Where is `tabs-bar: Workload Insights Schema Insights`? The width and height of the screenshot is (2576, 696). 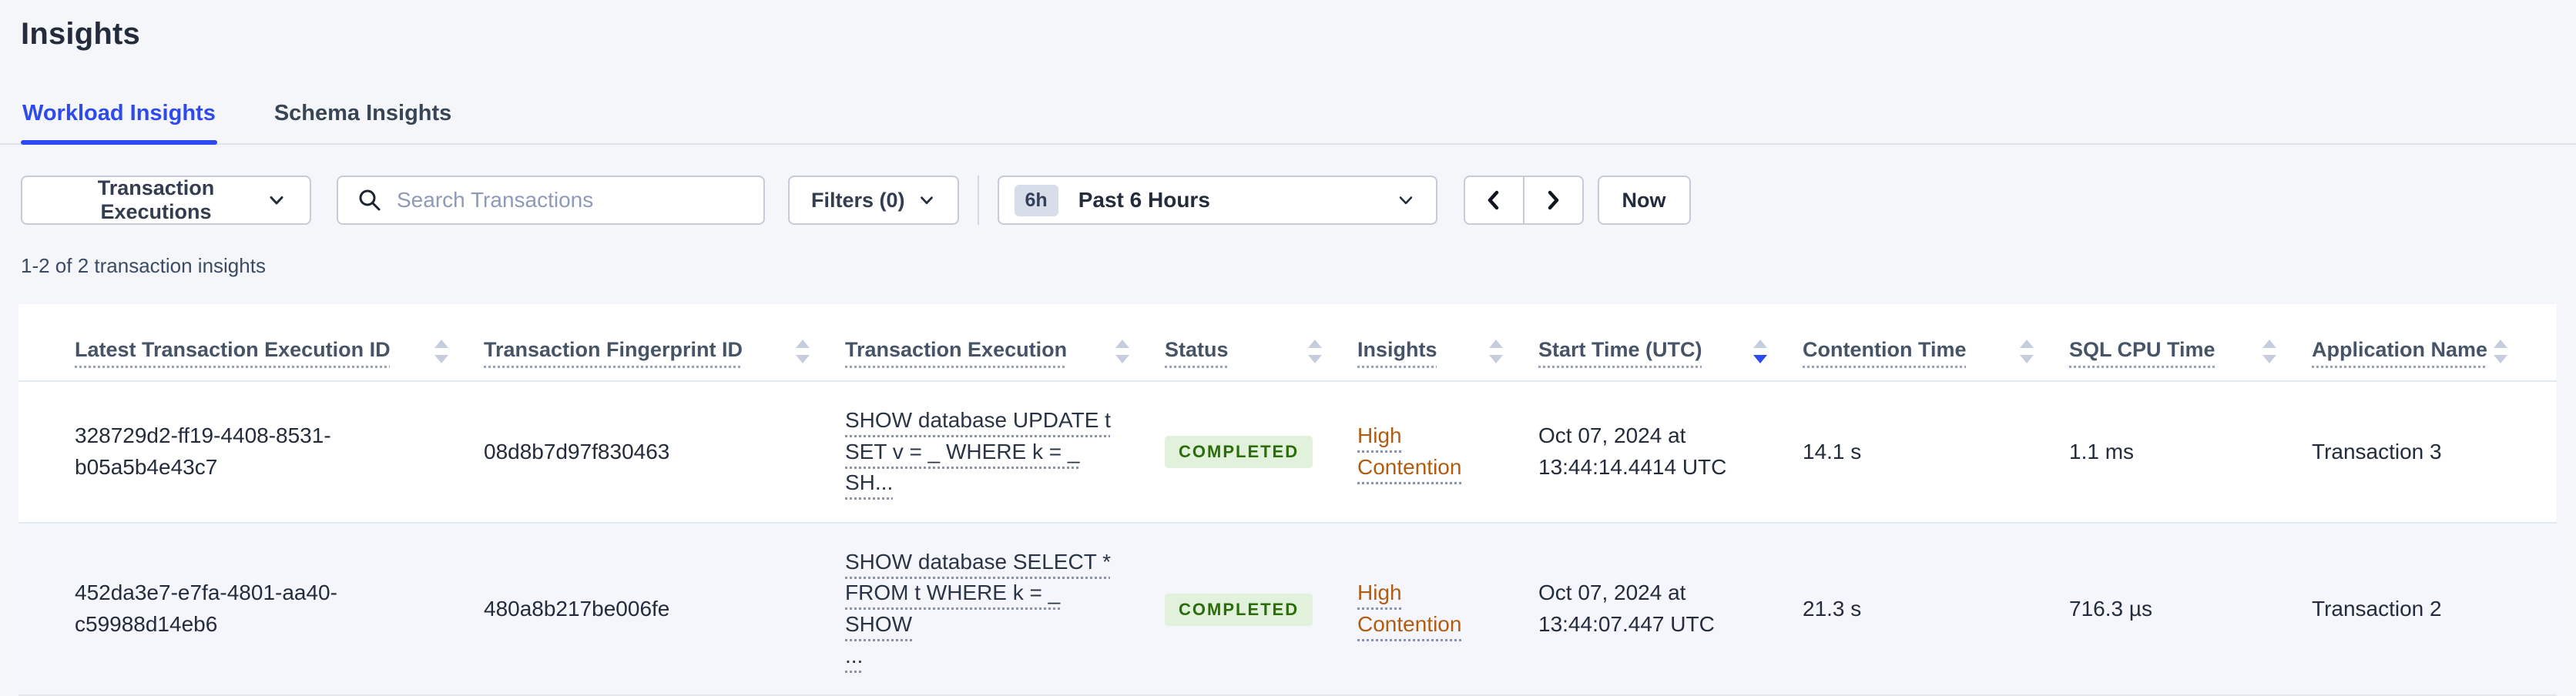
tabs-bar: Workload Insights Schema Insights is located at coordinates (1288, 117).